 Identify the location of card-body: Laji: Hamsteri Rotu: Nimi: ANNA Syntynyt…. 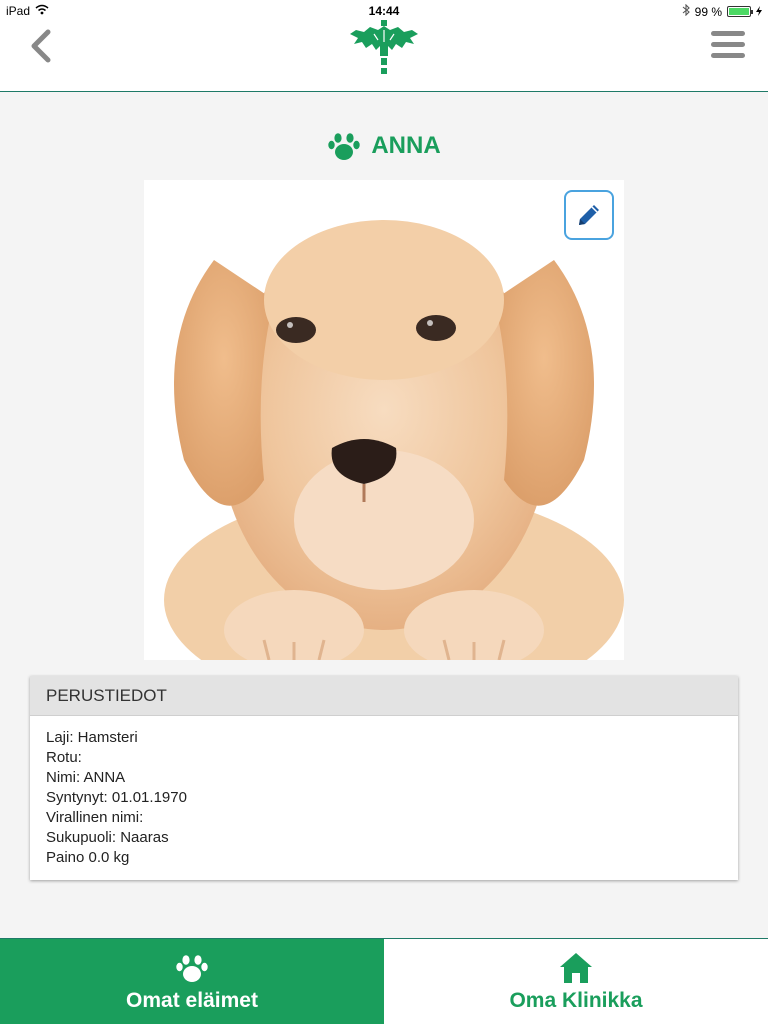
(384, 798).